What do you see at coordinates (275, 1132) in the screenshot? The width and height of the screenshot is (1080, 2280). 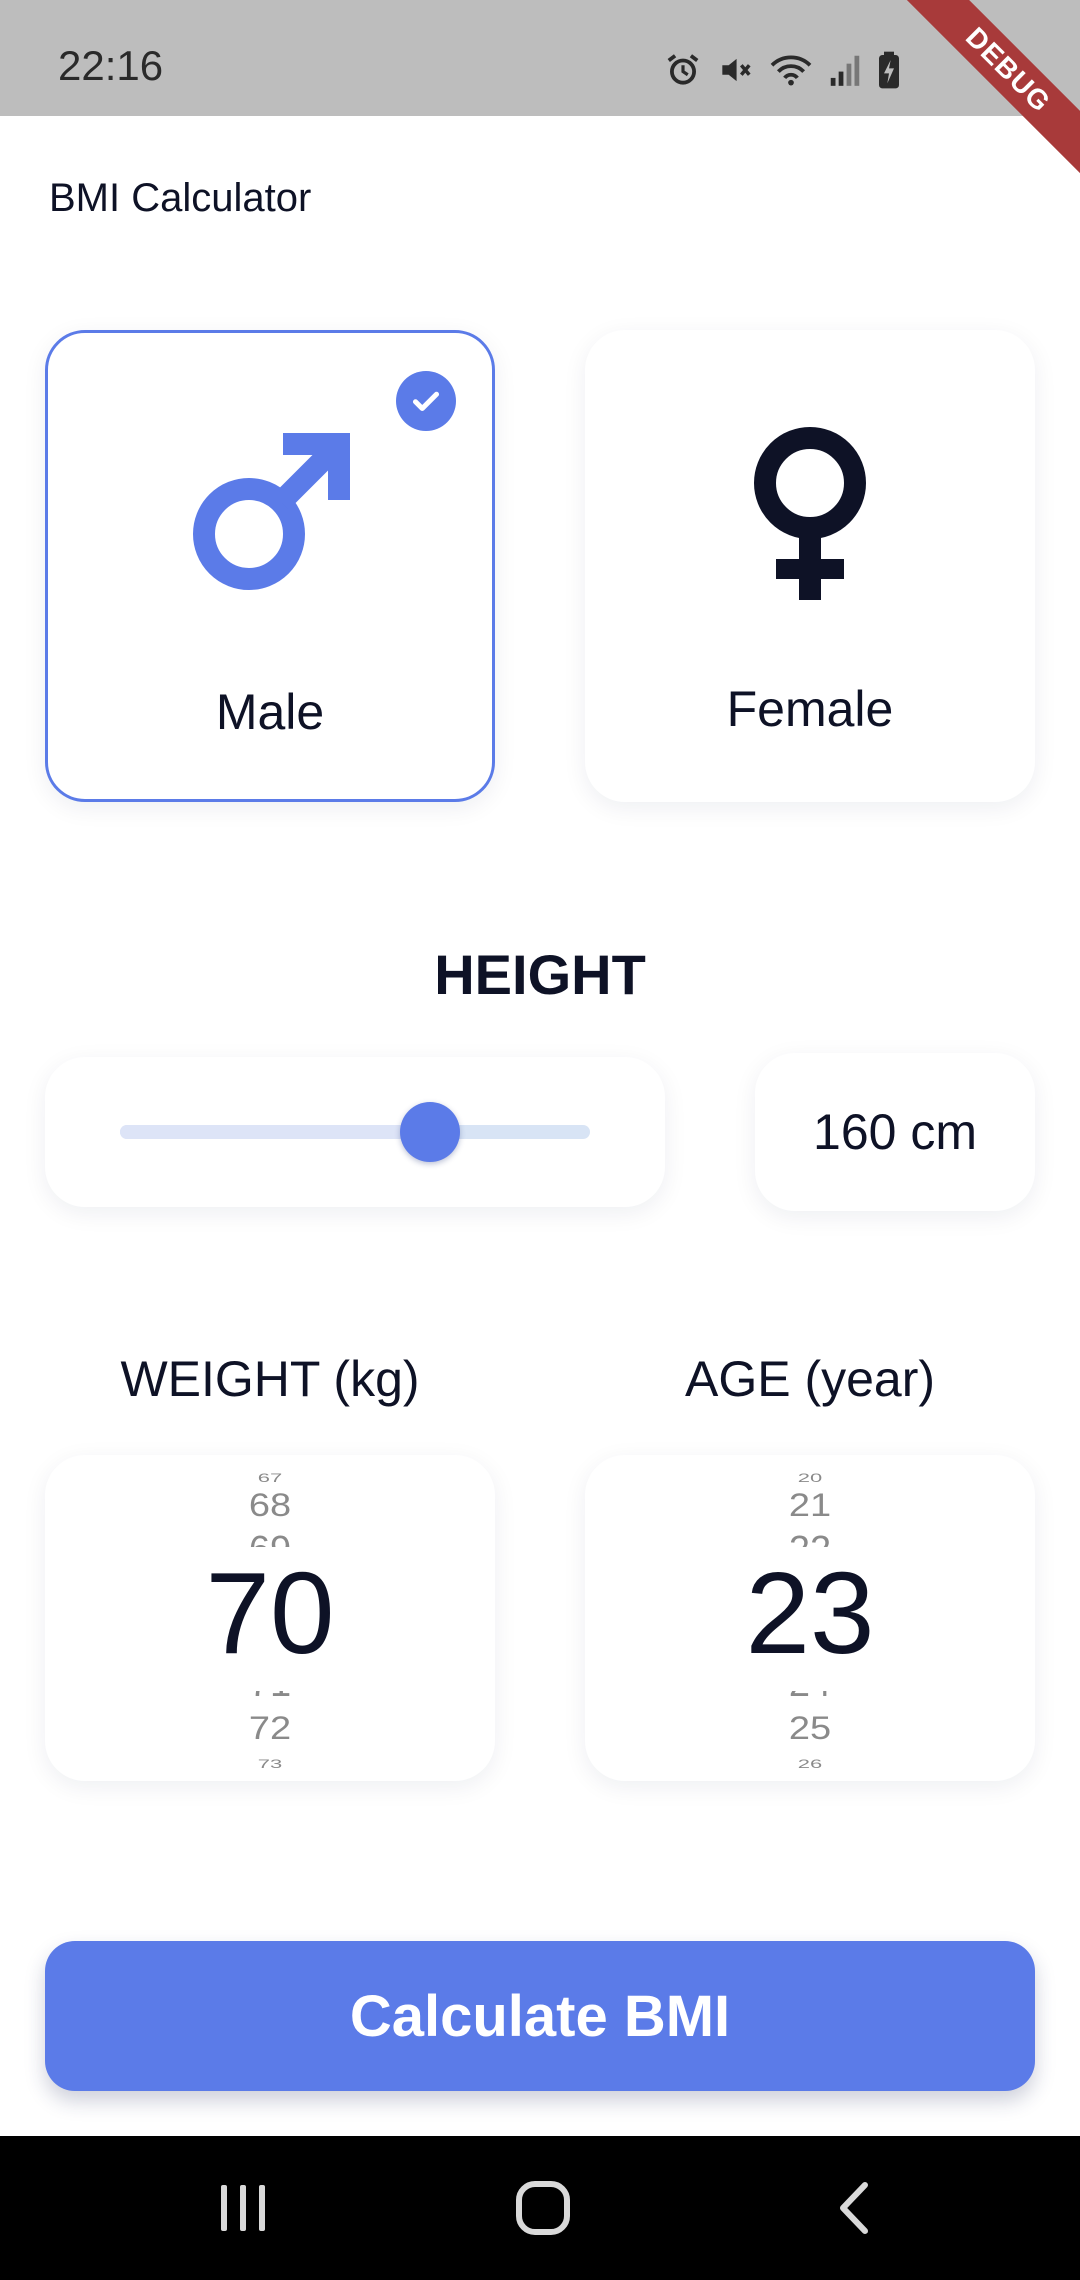 I see `height-slider-fill` at bounding box center [275, 1132].